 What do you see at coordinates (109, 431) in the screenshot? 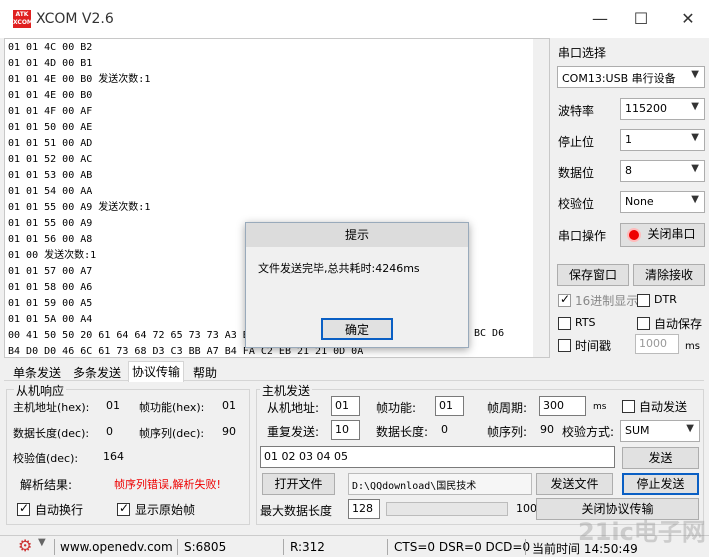
I see `data-length-value: 0` at bounding box center [109, 431].